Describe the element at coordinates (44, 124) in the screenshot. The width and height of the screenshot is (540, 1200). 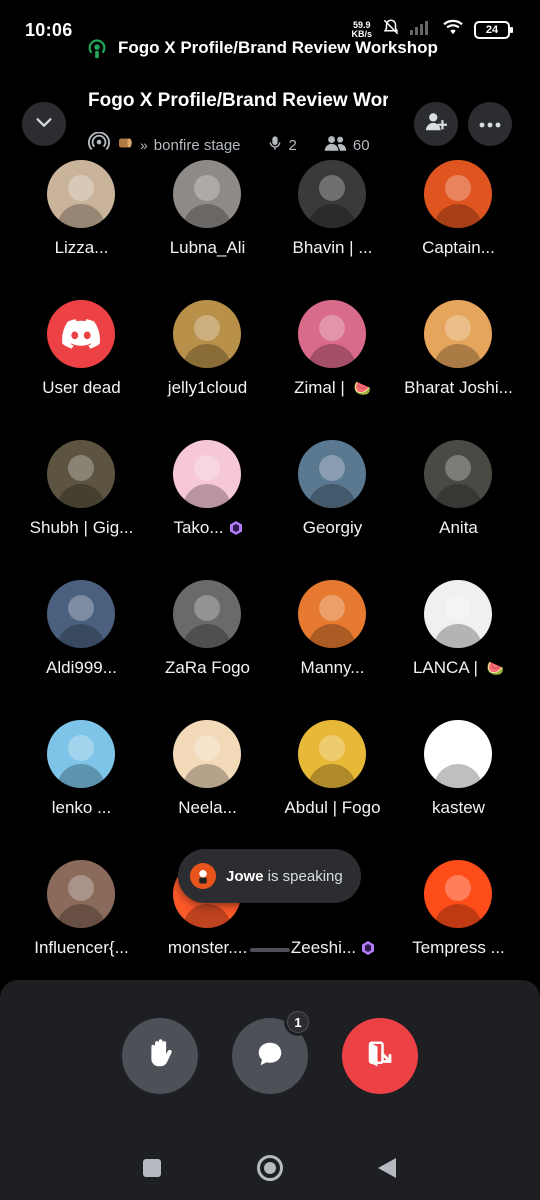
I see `collapse-button` at that location.